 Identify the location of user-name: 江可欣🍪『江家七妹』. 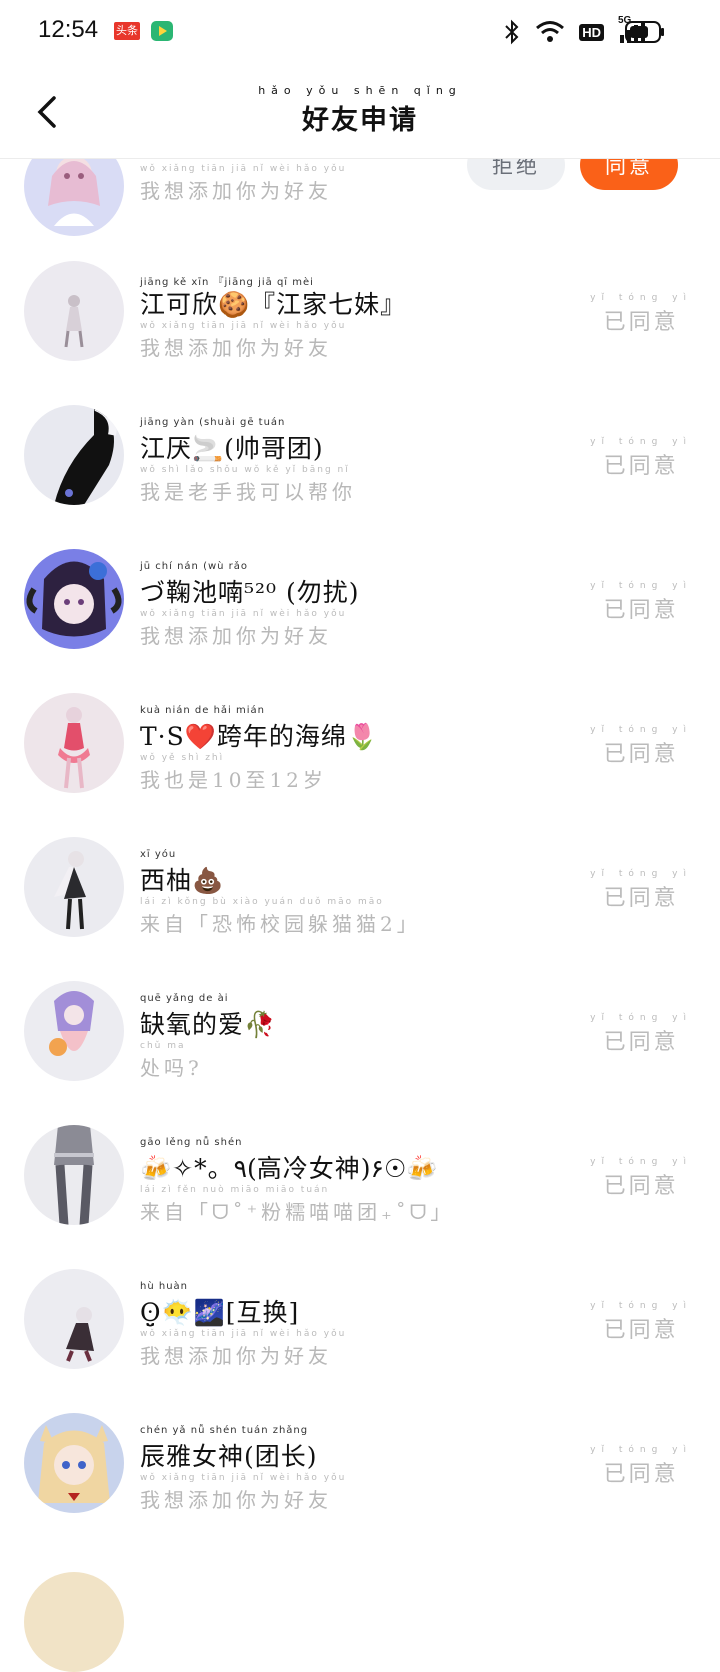
(273, 304).